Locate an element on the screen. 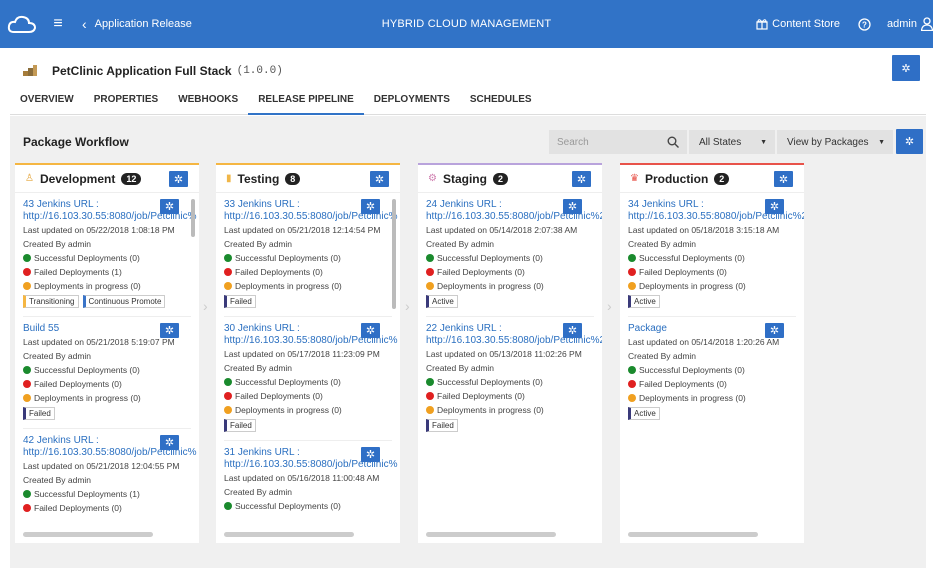 The height and width of the screenshot is (573, 933). back-link: ‹ Application Release is located at coordinates (137, 24).